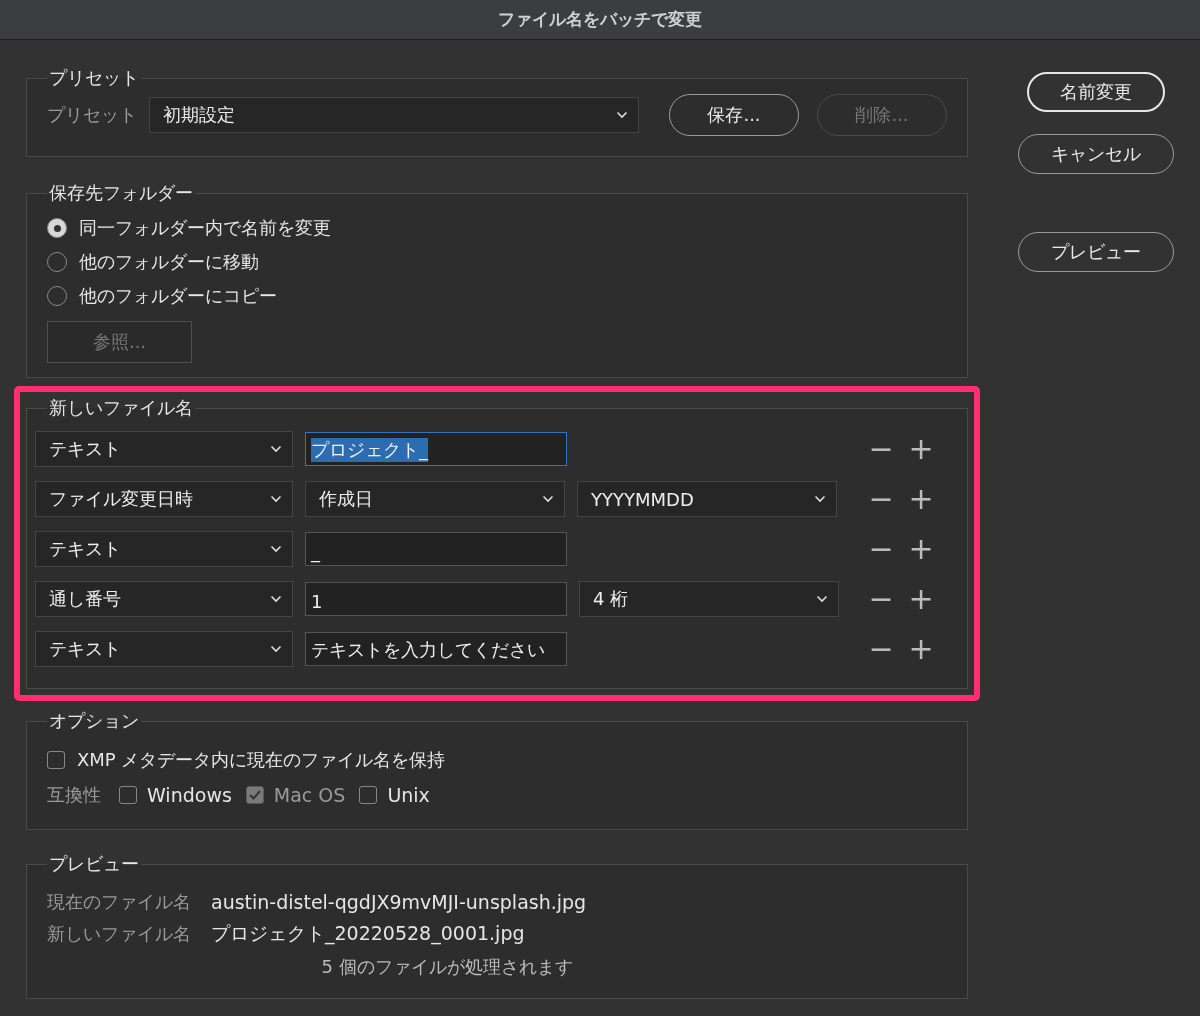  What do you see at coordinates (707, 499) in the screenshot?
I see `dropdown: YYYYMMDD` at bounding box center [707, 499].